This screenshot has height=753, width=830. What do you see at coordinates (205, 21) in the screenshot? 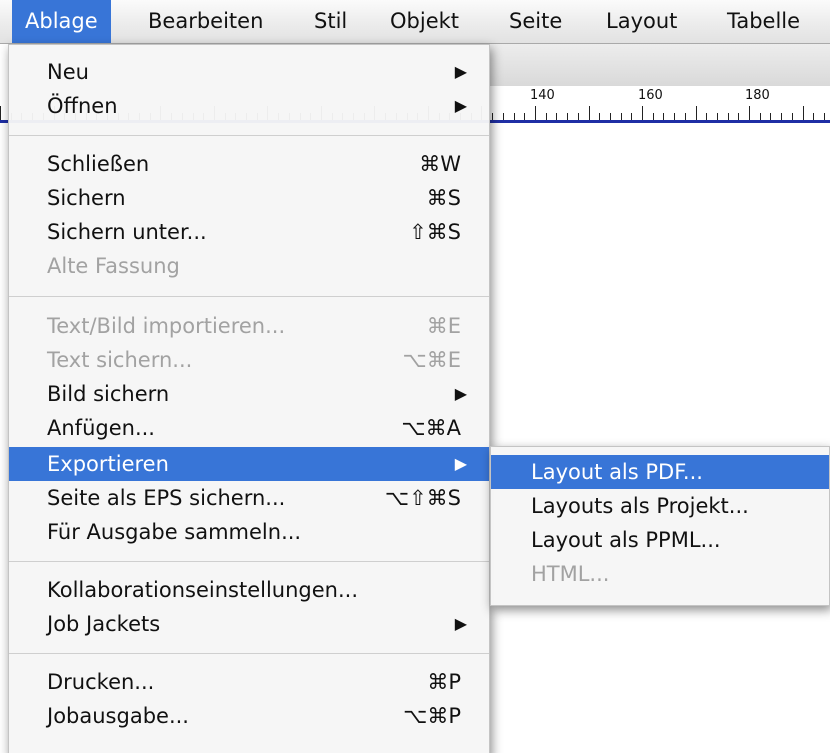
I see `menu-bearbeiten: Bearbeiten` at bounding box center [205, 21].